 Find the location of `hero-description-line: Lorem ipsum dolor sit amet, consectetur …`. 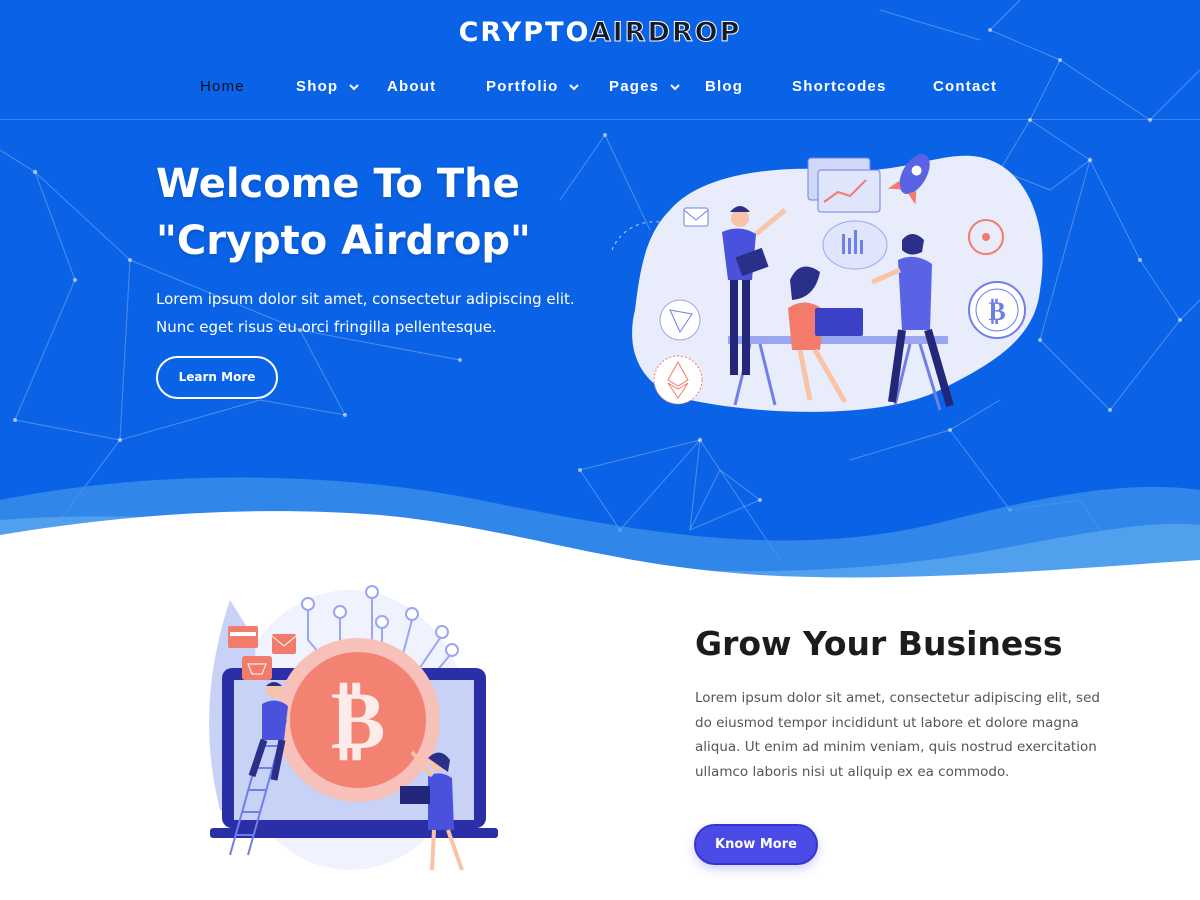

hero-description-line: Lorem ipsum dolor sit amet, consectetur … is located at coordinates (365, 299).